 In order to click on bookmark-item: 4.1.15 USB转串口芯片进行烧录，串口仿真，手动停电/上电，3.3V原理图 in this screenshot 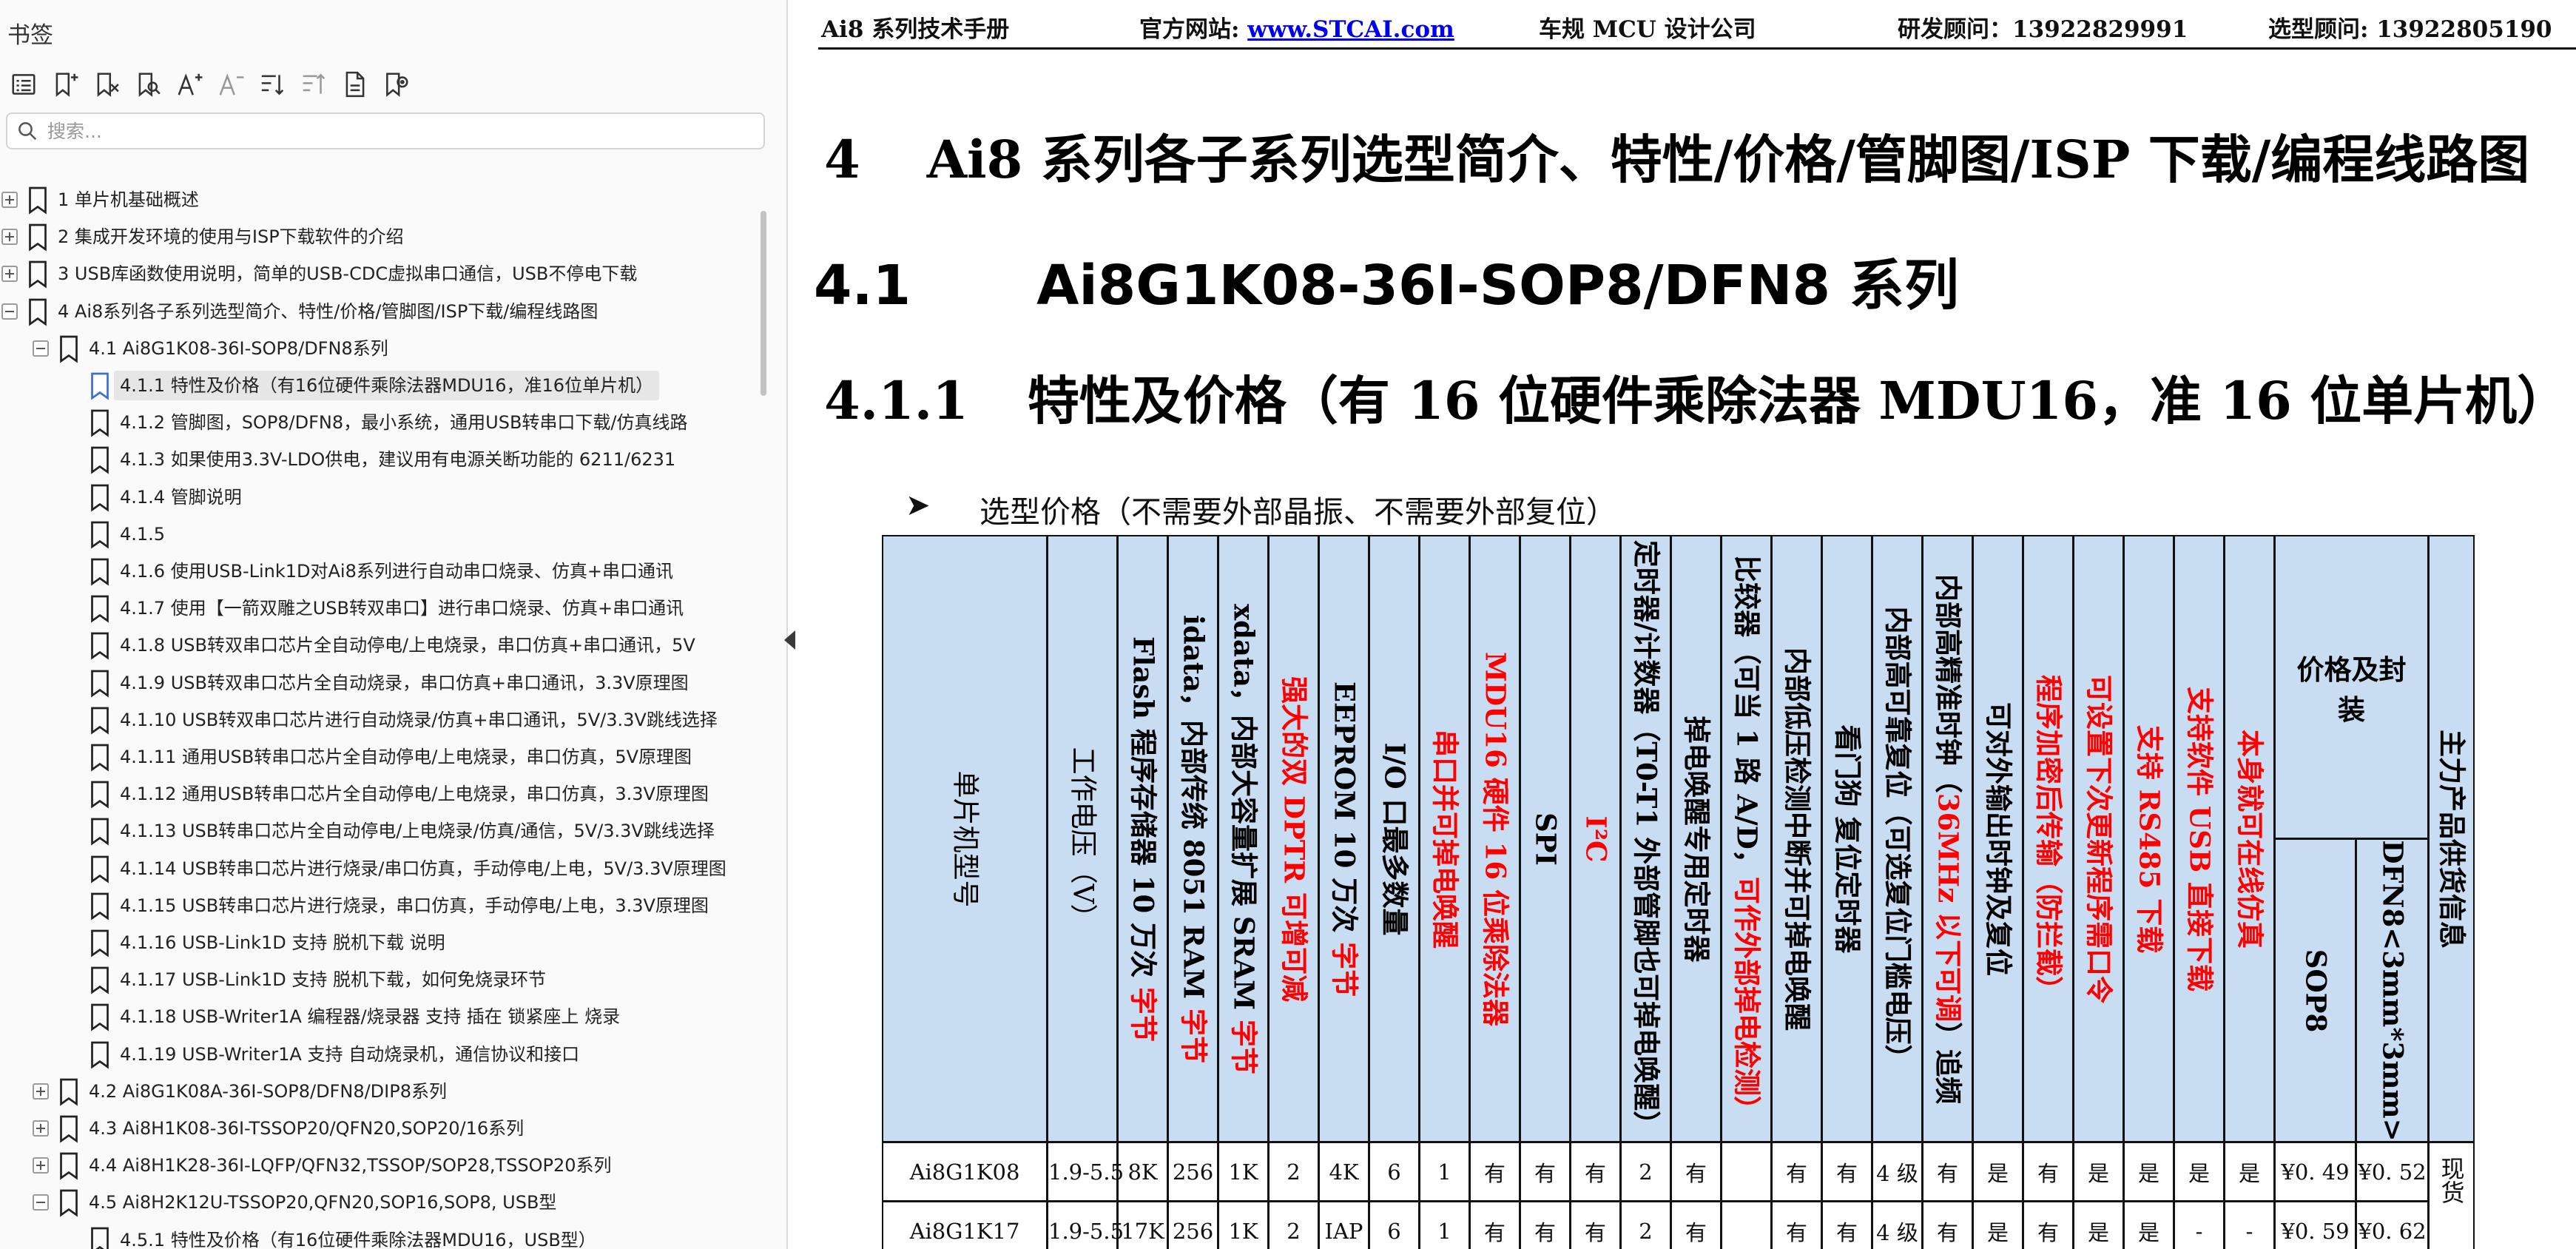, I will do `click(370, 905)`.